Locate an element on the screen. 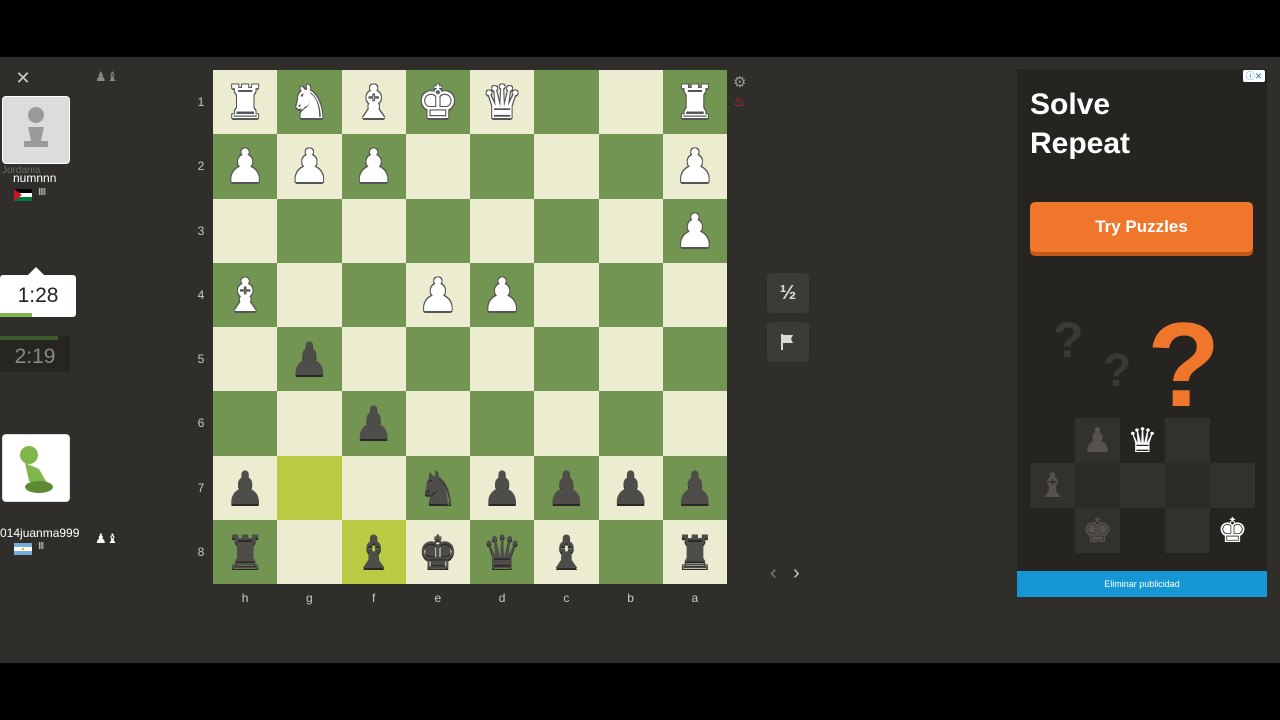  square-e7: ♞ is located at coordinates (437, 487).